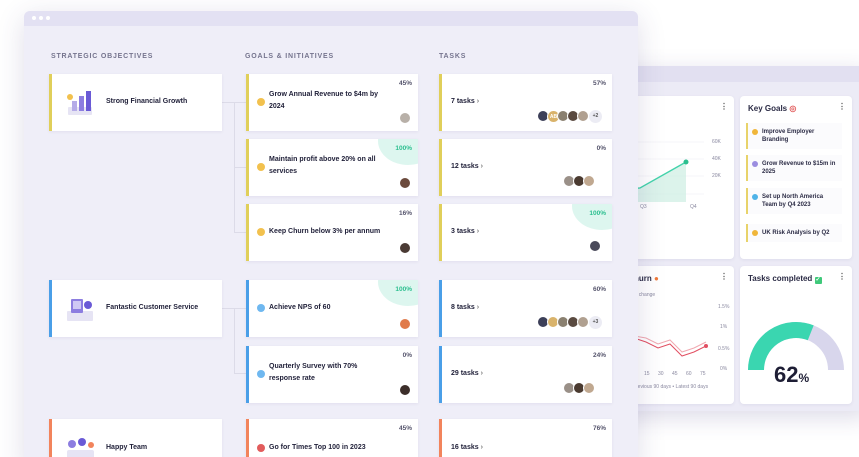 The width and height of the screenshot is (859, 457). I want to click on goal-card: 100% Achieve NPS of 60, so click(332, 308).